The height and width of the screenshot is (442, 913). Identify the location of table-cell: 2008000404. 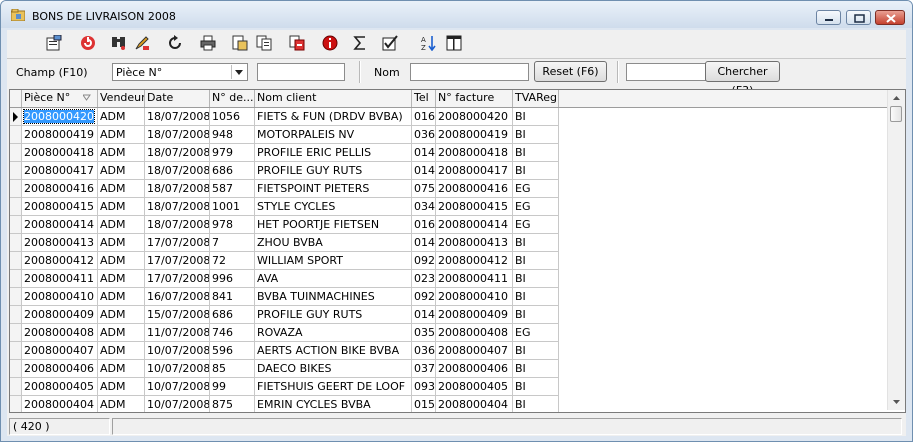
(60, 404).